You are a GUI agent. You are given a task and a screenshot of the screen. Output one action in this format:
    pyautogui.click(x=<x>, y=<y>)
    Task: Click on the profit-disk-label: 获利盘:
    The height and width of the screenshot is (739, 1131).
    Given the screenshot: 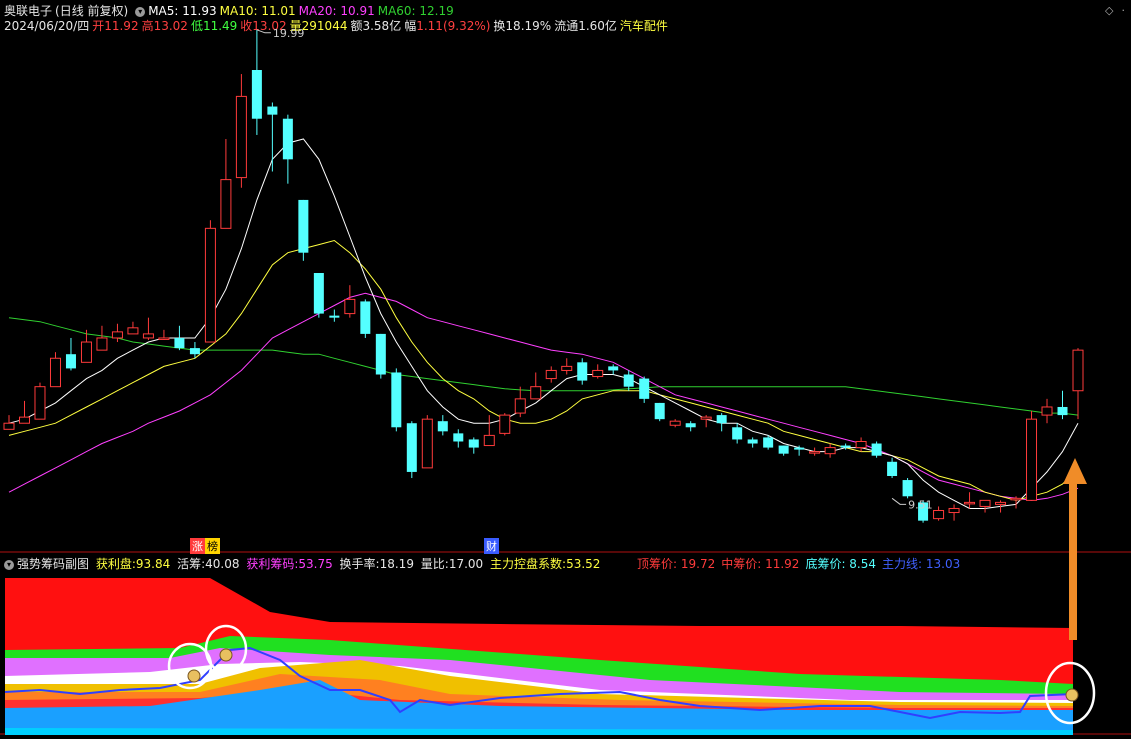 What is the action you would take?
    pyautogui.click(x=115, y=564)
    